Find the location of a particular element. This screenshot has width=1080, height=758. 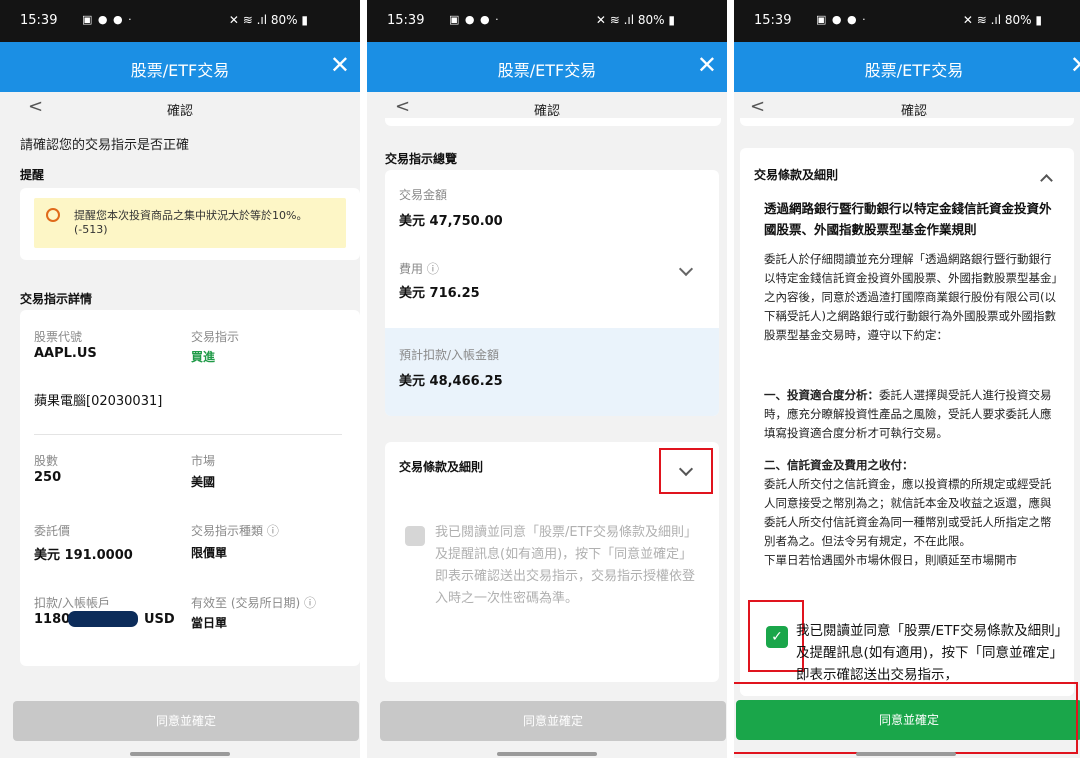

amount-label: 交易金額 is located at coordinates (423, 195).